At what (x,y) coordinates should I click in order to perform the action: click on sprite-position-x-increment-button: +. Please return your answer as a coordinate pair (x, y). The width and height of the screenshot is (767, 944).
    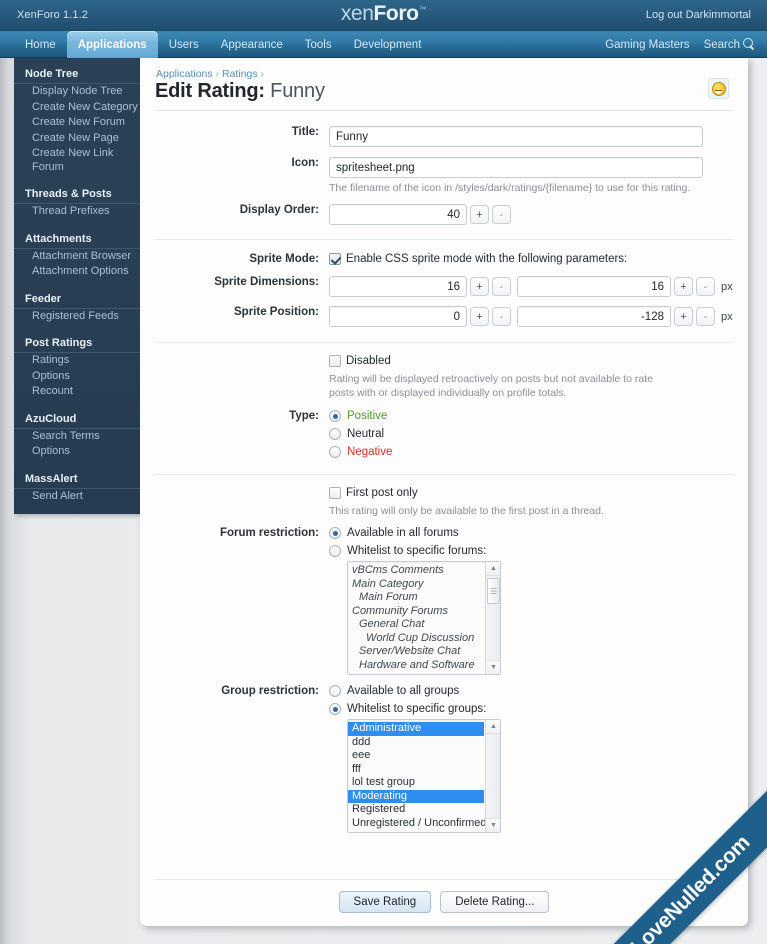
    Looking at the image, I should click on (479, 316).